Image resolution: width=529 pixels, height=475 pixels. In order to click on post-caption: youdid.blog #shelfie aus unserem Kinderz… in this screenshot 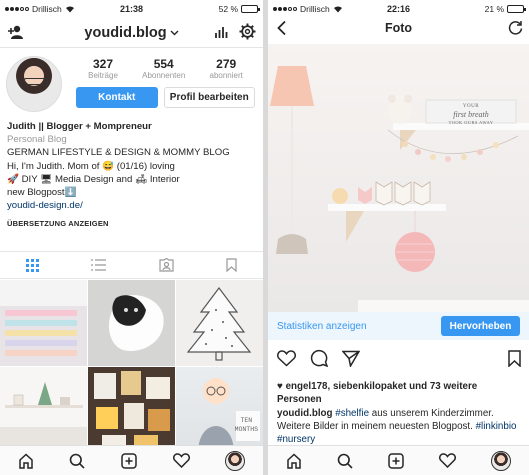, I will do `click(401, 427)`.